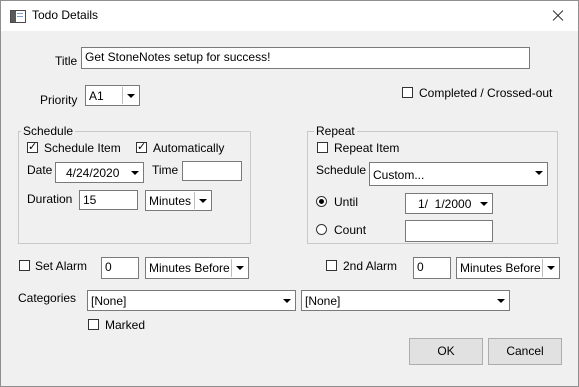 Image resolution: width=579 pixels, height=387 pixels. What do you see at coordinates (350, 230) in the screenshot?
I see `count-label: Count` at bounding box center [350, 230].